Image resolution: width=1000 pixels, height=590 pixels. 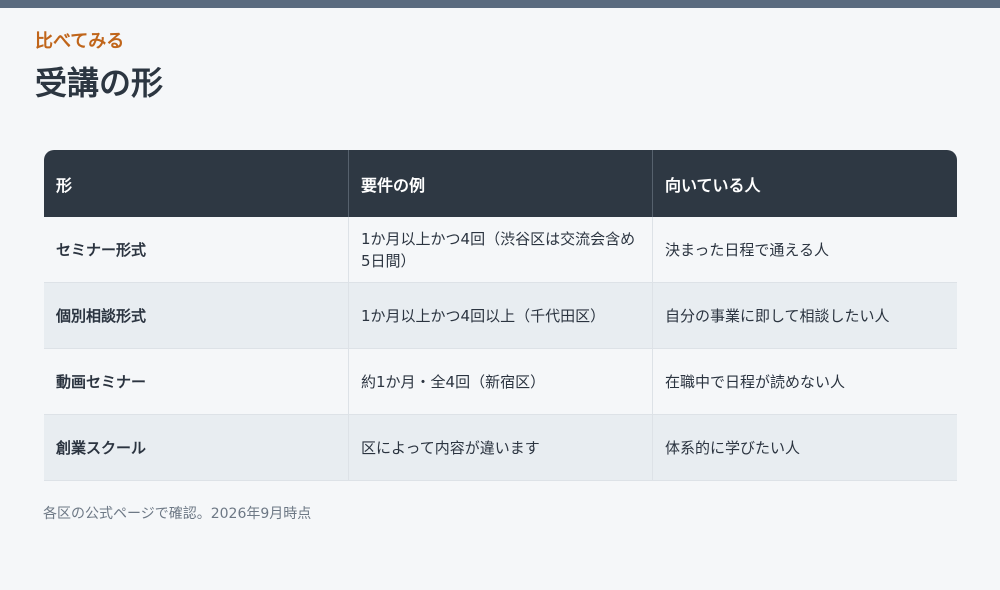 What do you see at coordinates (196, 448) in the screenshot?
I see `cell-format: 創業スクール` at bounding box center [196, 448].